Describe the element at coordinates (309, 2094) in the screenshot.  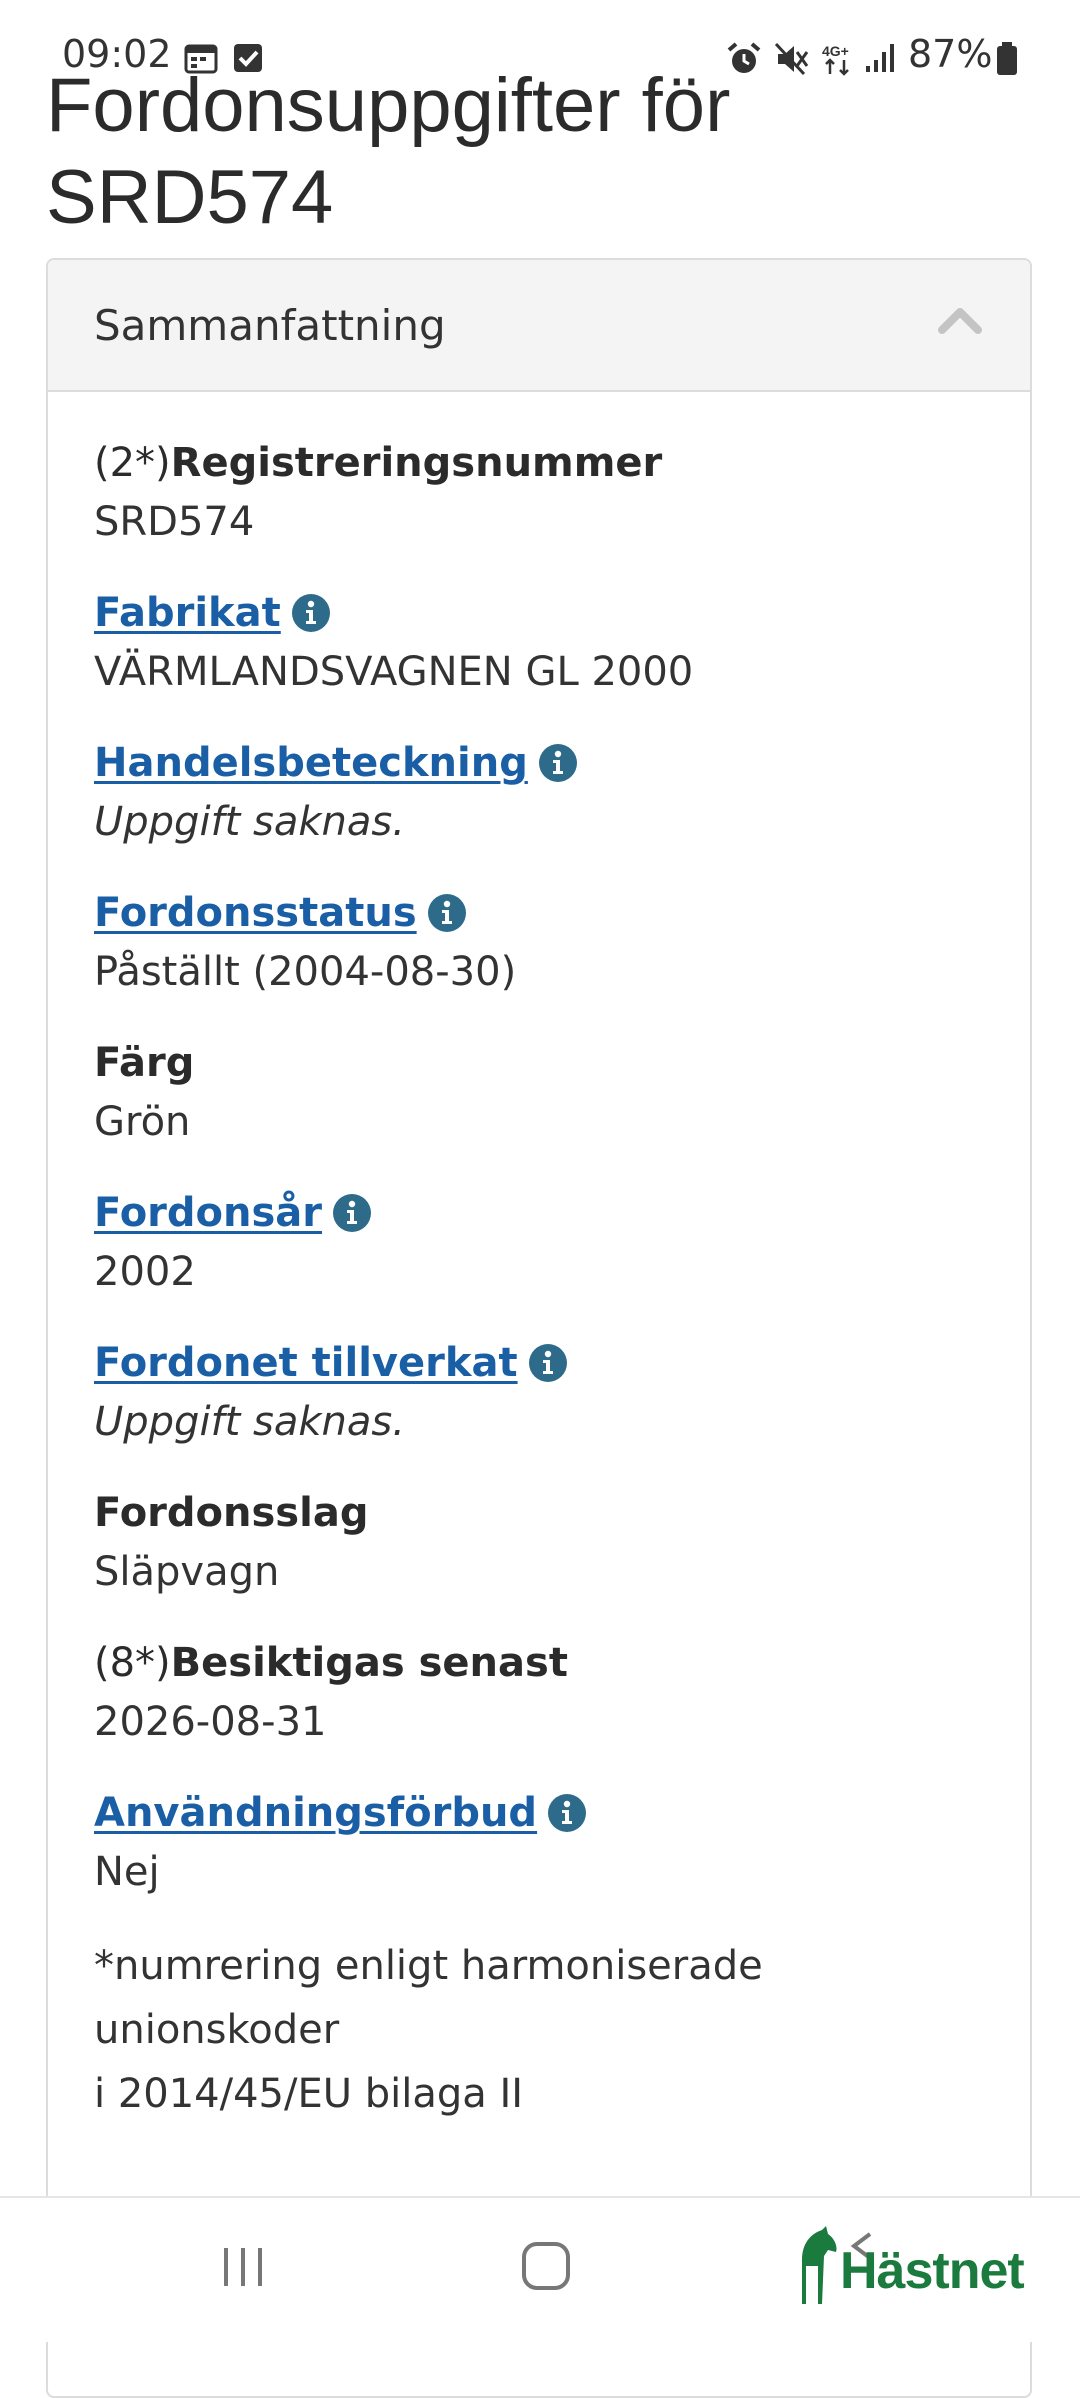
I see `footnote-line2: i 2014/45/EU bilaga II` at that location.